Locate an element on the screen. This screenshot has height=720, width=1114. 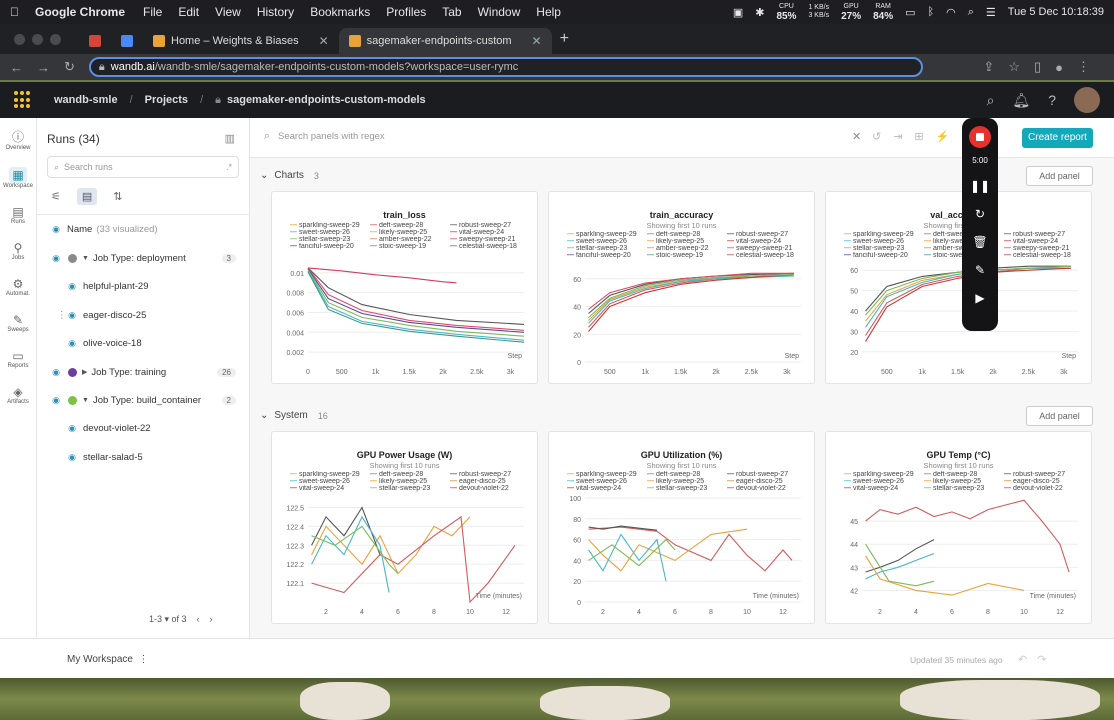
menu-window: Window is located at coordinates (499, 12).